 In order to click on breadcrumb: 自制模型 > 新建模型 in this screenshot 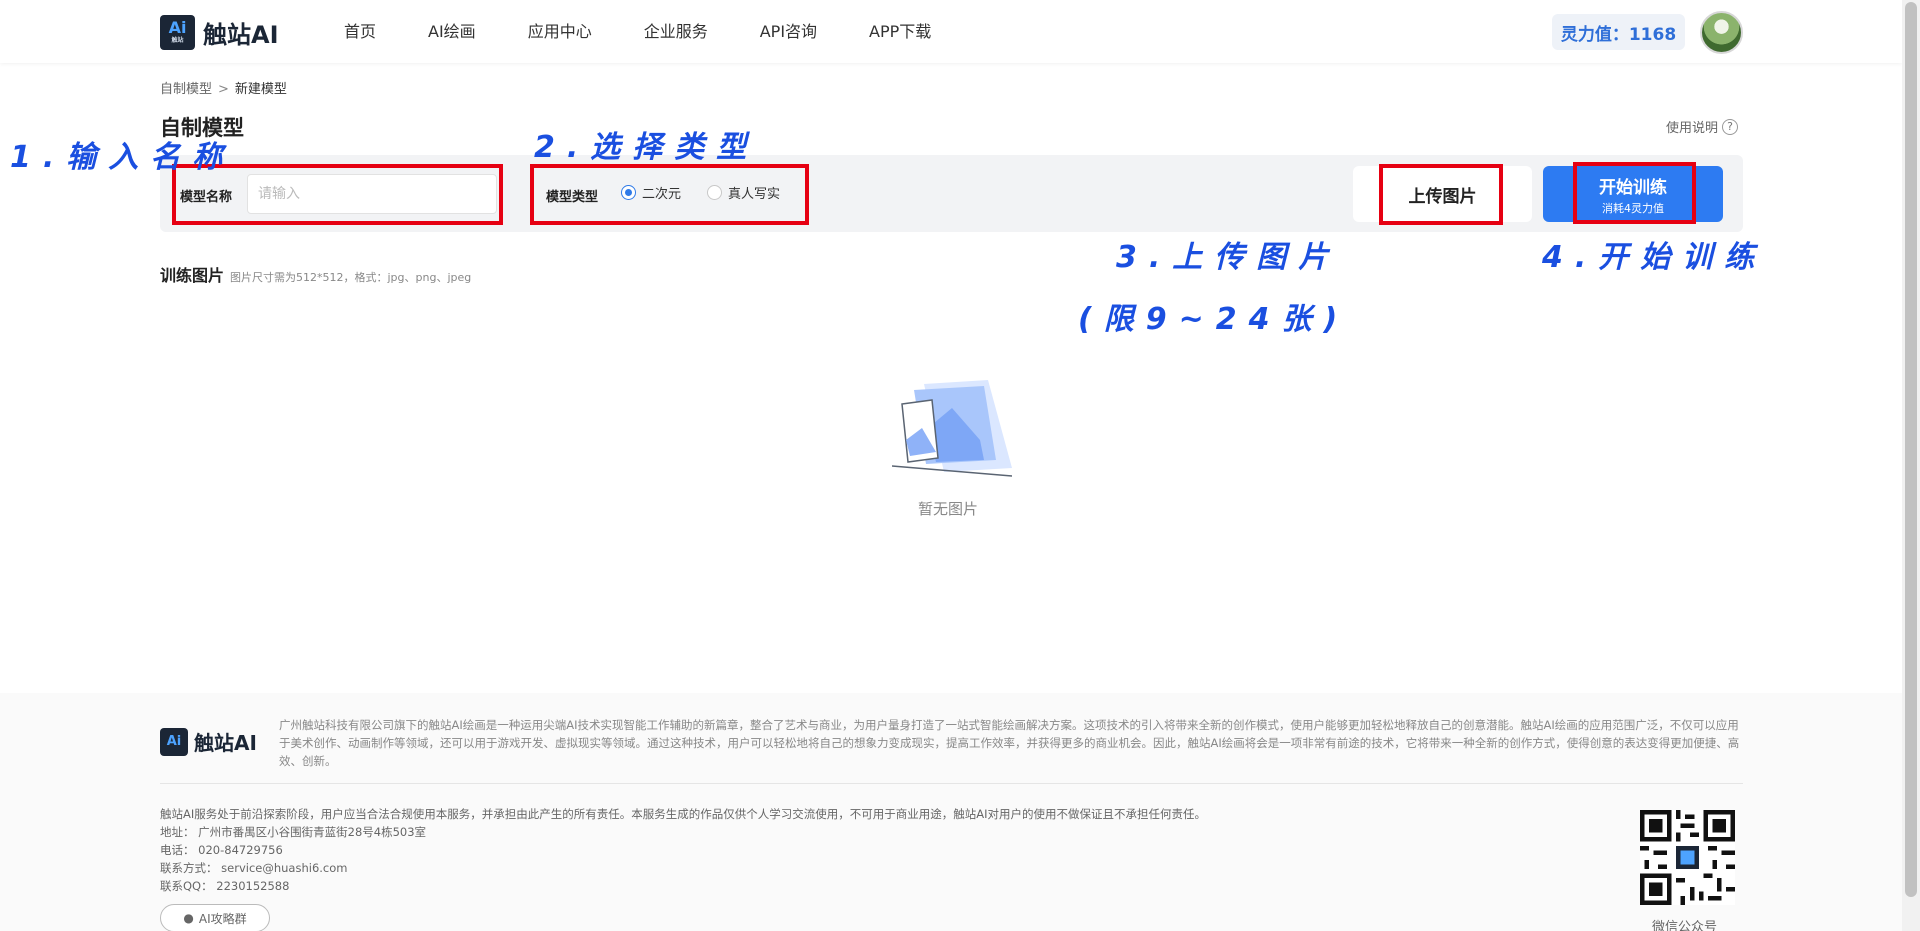, I will do `click(223, 87)`.